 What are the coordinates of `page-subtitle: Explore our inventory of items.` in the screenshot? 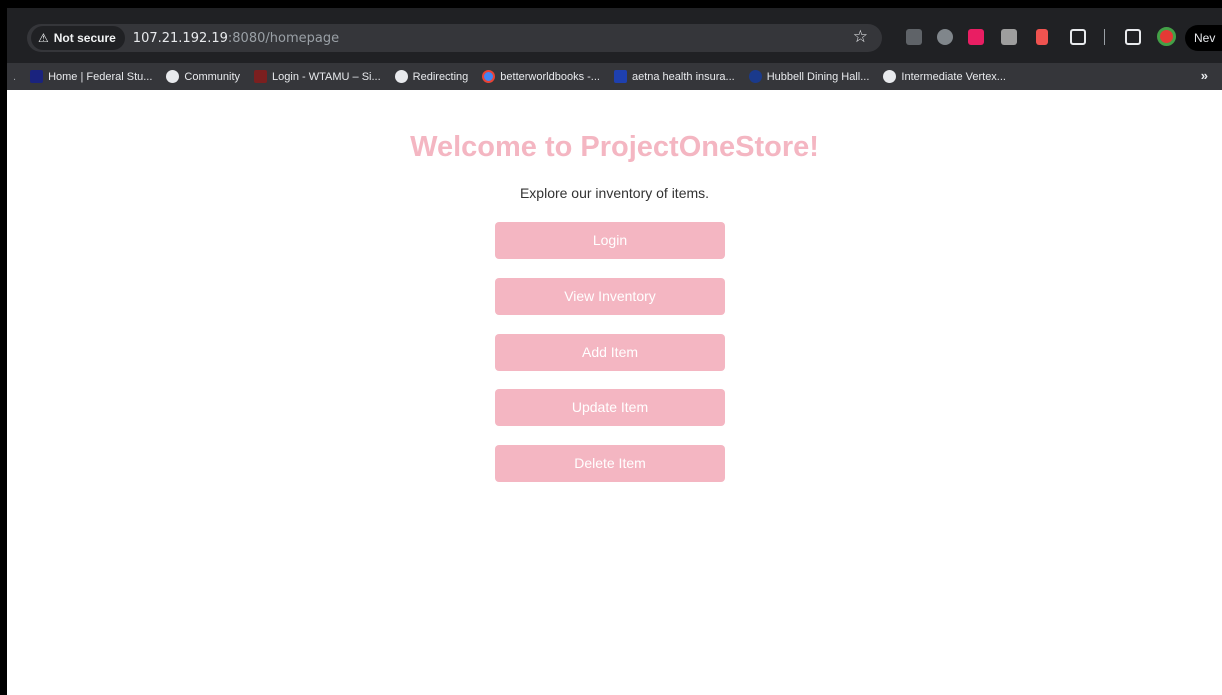 It's located at (614, 193).